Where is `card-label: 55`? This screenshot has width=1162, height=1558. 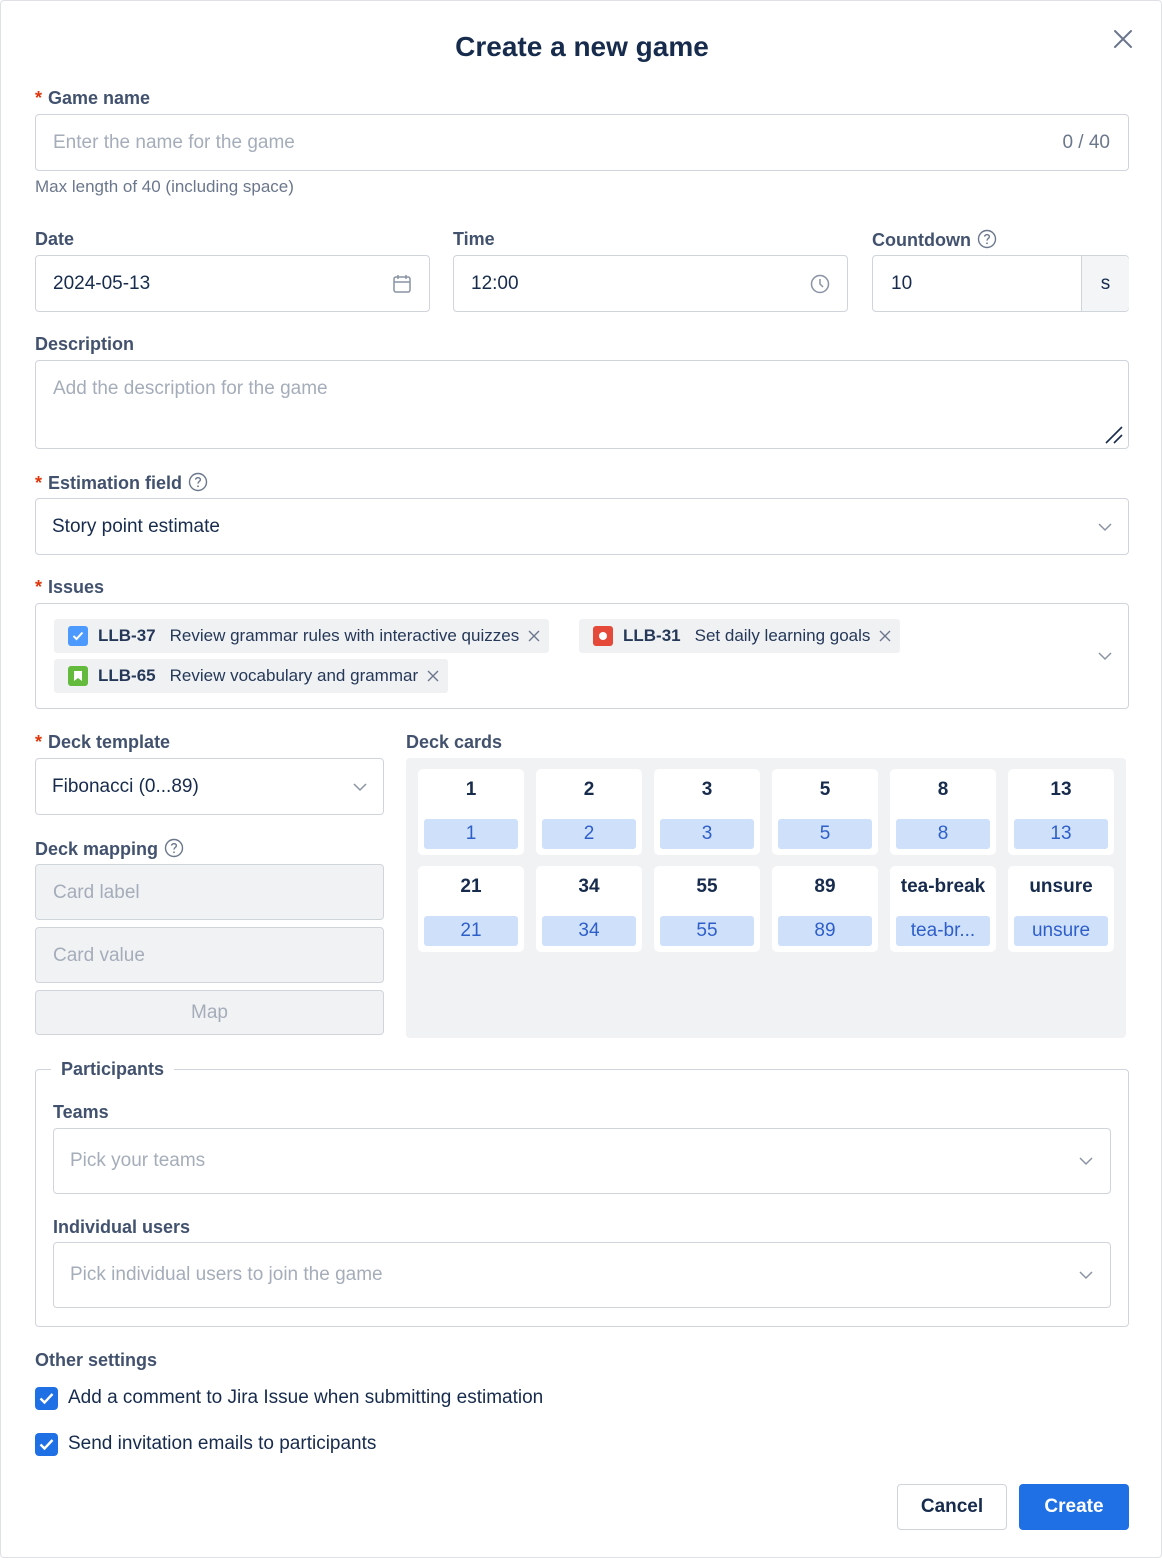 card-label: 55 is located at coordinates (707, 886).